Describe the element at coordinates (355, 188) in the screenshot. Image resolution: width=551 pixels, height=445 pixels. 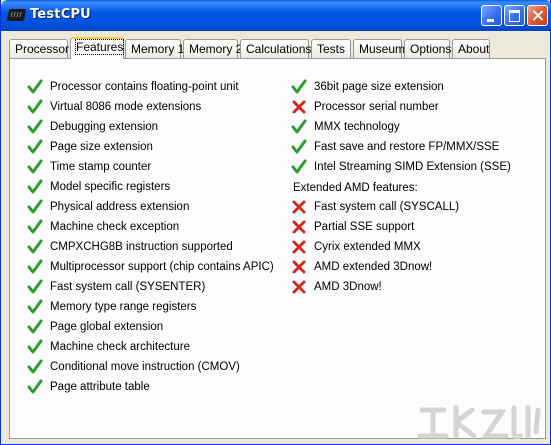
I see `amd-section-header: Extended AMD features:` at that location.